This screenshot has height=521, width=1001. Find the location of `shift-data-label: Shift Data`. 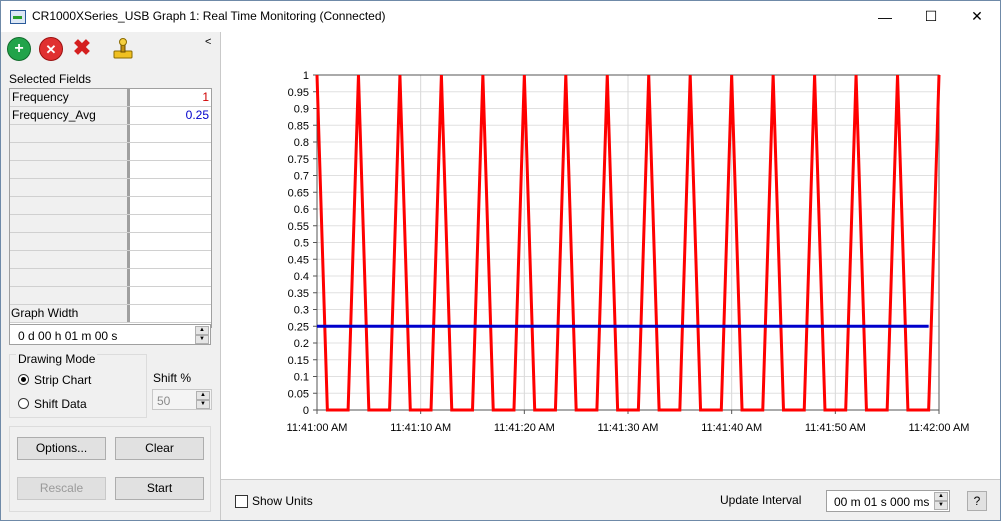

shift-data-label: Shift Data is located at coordinates (60, 404).